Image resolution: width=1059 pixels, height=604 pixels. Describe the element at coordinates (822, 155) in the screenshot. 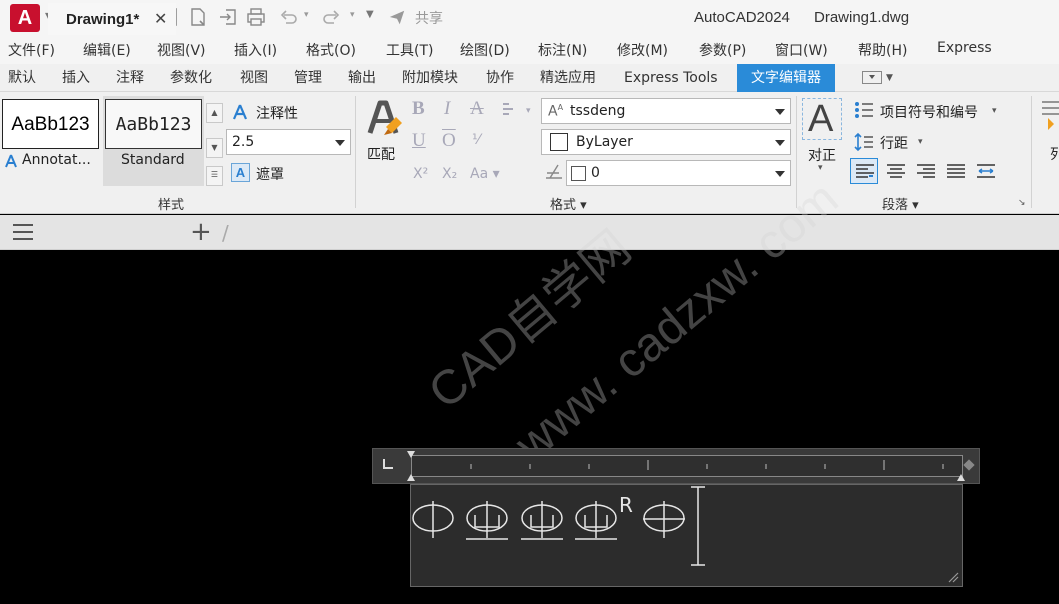

I see `justify-label: 对正` at that location.